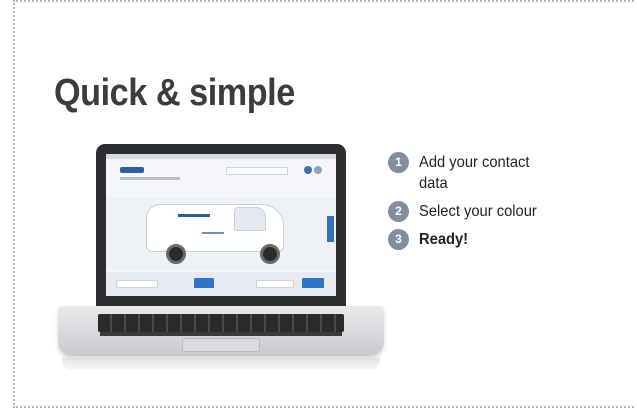 The image size is (637, 412). I want to click on step-number-badge: 1, so click(398, 162).